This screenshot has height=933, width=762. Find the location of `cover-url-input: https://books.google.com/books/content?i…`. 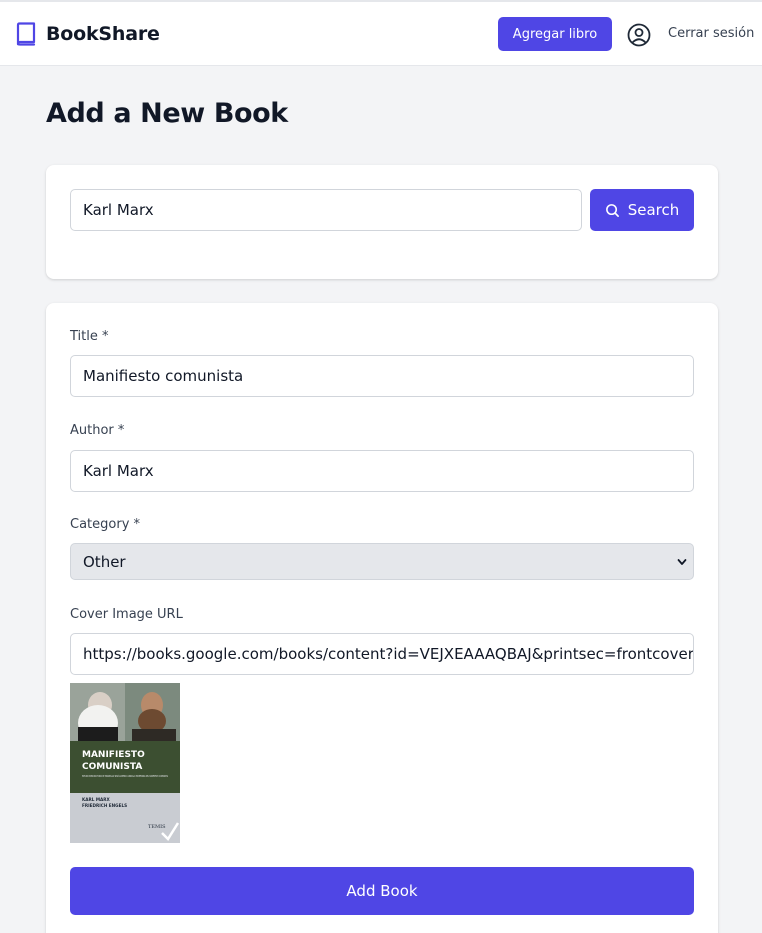

cover-url-input: https://books.google.com/books/content?i… is located at coordinates (382, 654).